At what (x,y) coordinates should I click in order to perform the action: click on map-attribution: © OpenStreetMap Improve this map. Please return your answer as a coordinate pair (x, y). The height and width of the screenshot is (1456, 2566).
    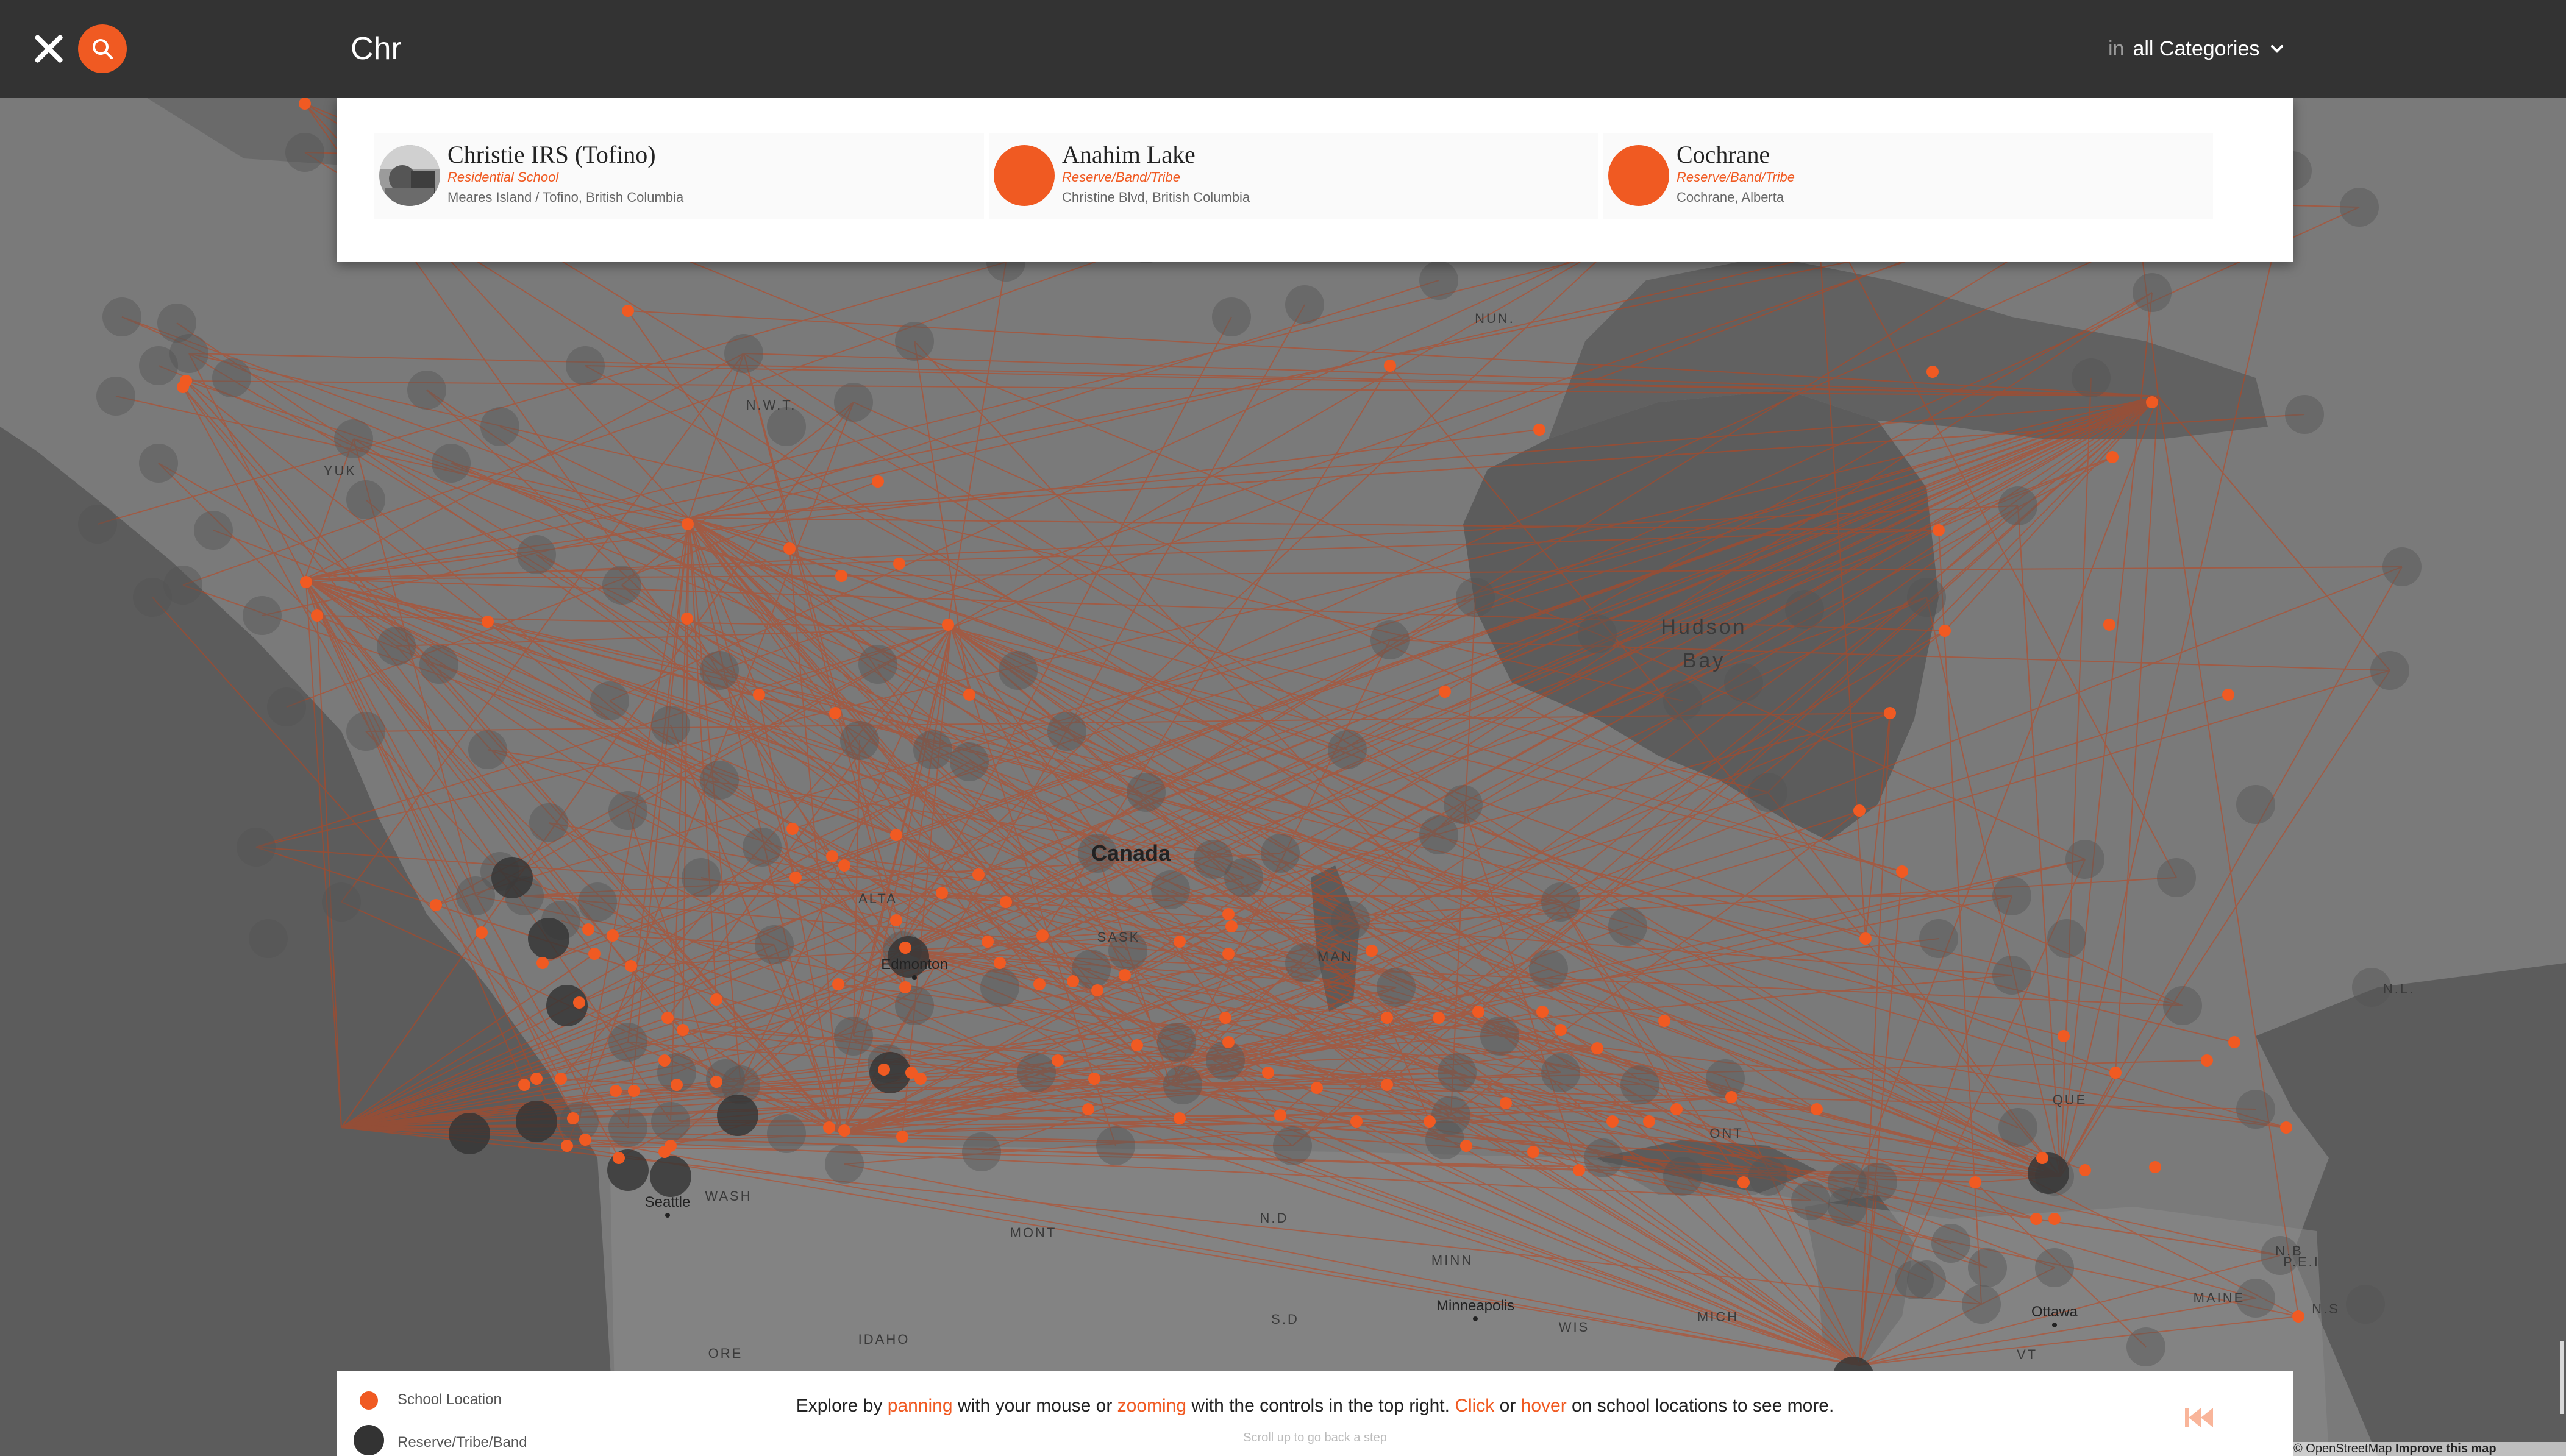
    Looking at the image, I should click on (2430, 1449).